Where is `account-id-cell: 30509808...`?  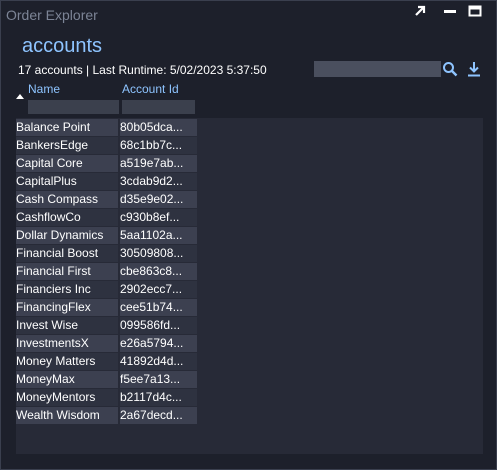
account-id-cell: 30509808... is located at coordinates (158, 253).